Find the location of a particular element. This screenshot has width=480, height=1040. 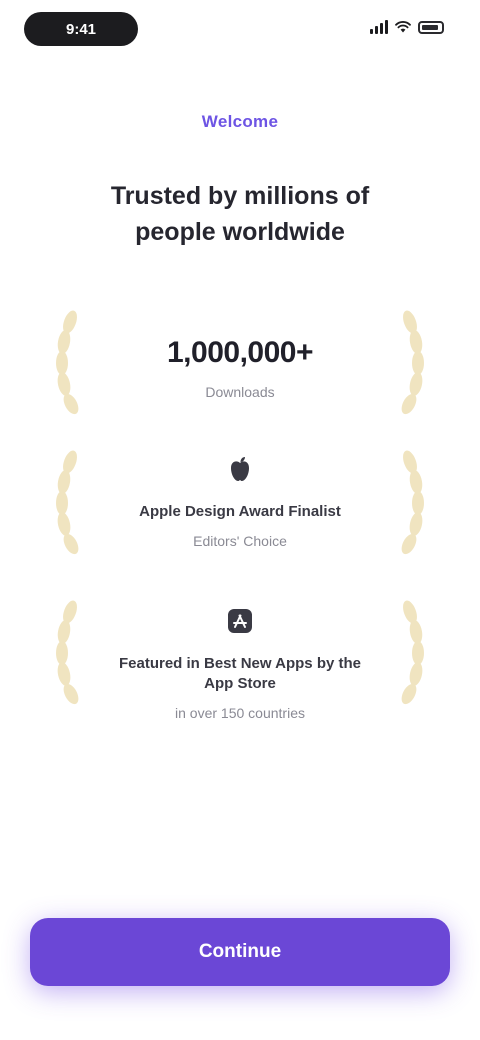

wifi-icon is located at coordinates (403, 27).